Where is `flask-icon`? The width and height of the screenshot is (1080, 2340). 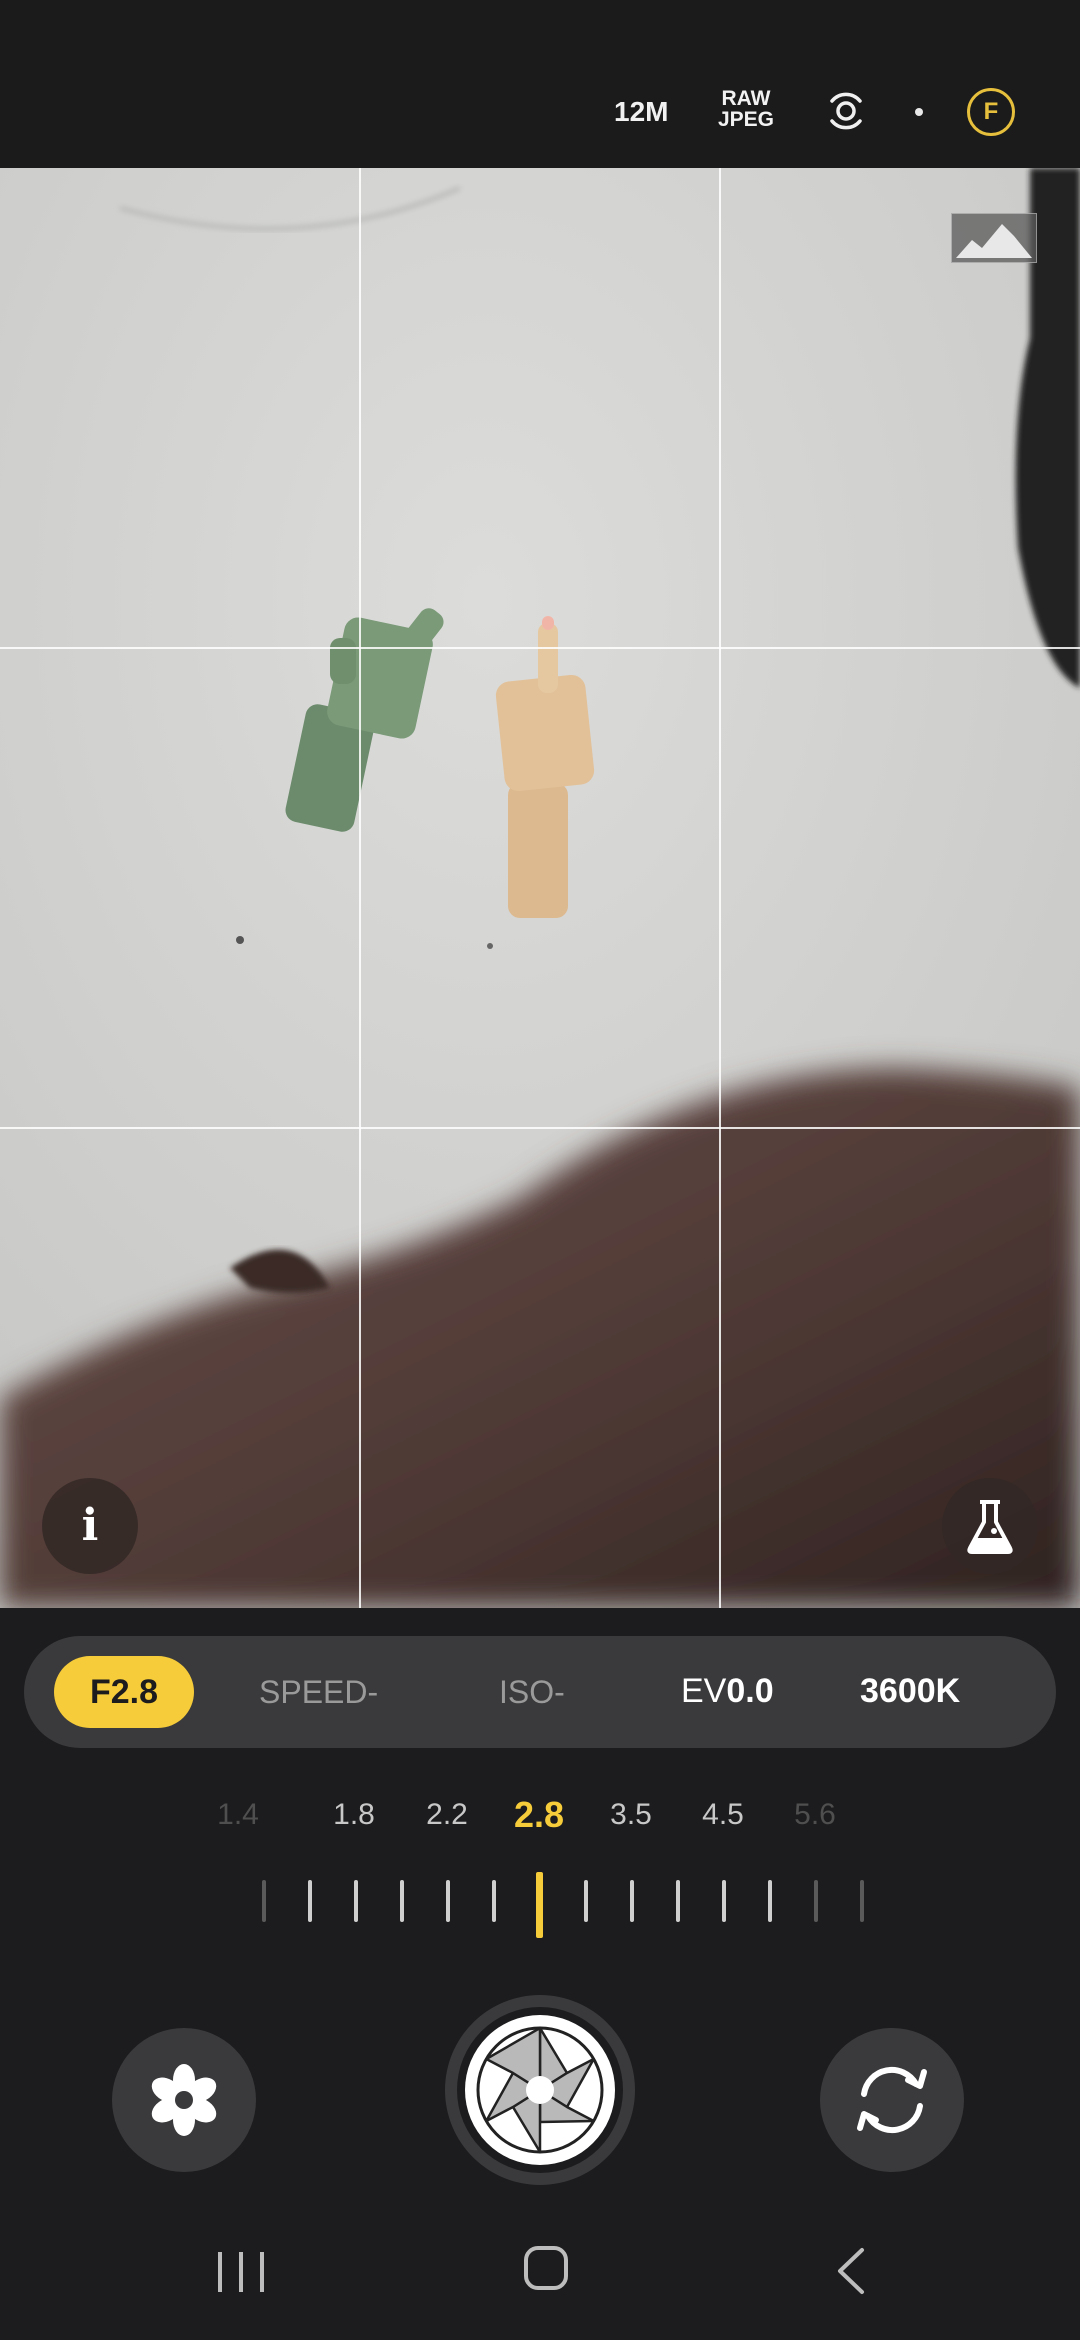 flask-icon is located at coordinates (990, 1527).